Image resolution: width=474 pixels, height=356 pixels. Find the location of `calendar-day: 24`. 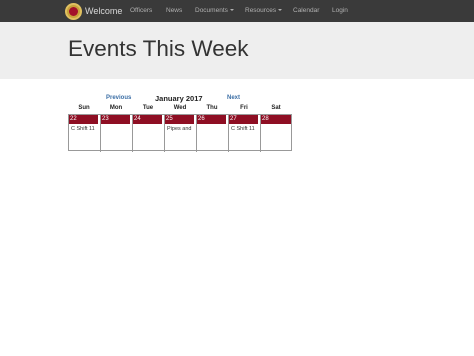

calendar-day: 24 is located at coordinates (149, 133).